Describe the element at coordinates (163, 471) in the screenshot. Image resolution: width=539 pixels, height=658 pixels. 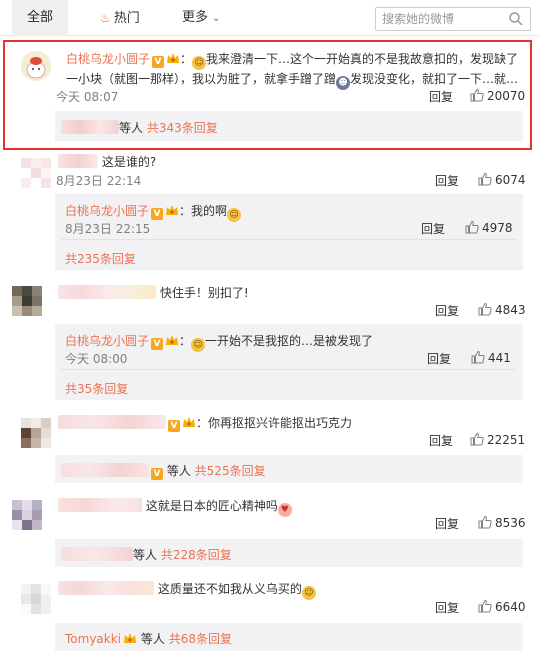
I see `reply-summary-line: V 等人 共525条回复` at that location.